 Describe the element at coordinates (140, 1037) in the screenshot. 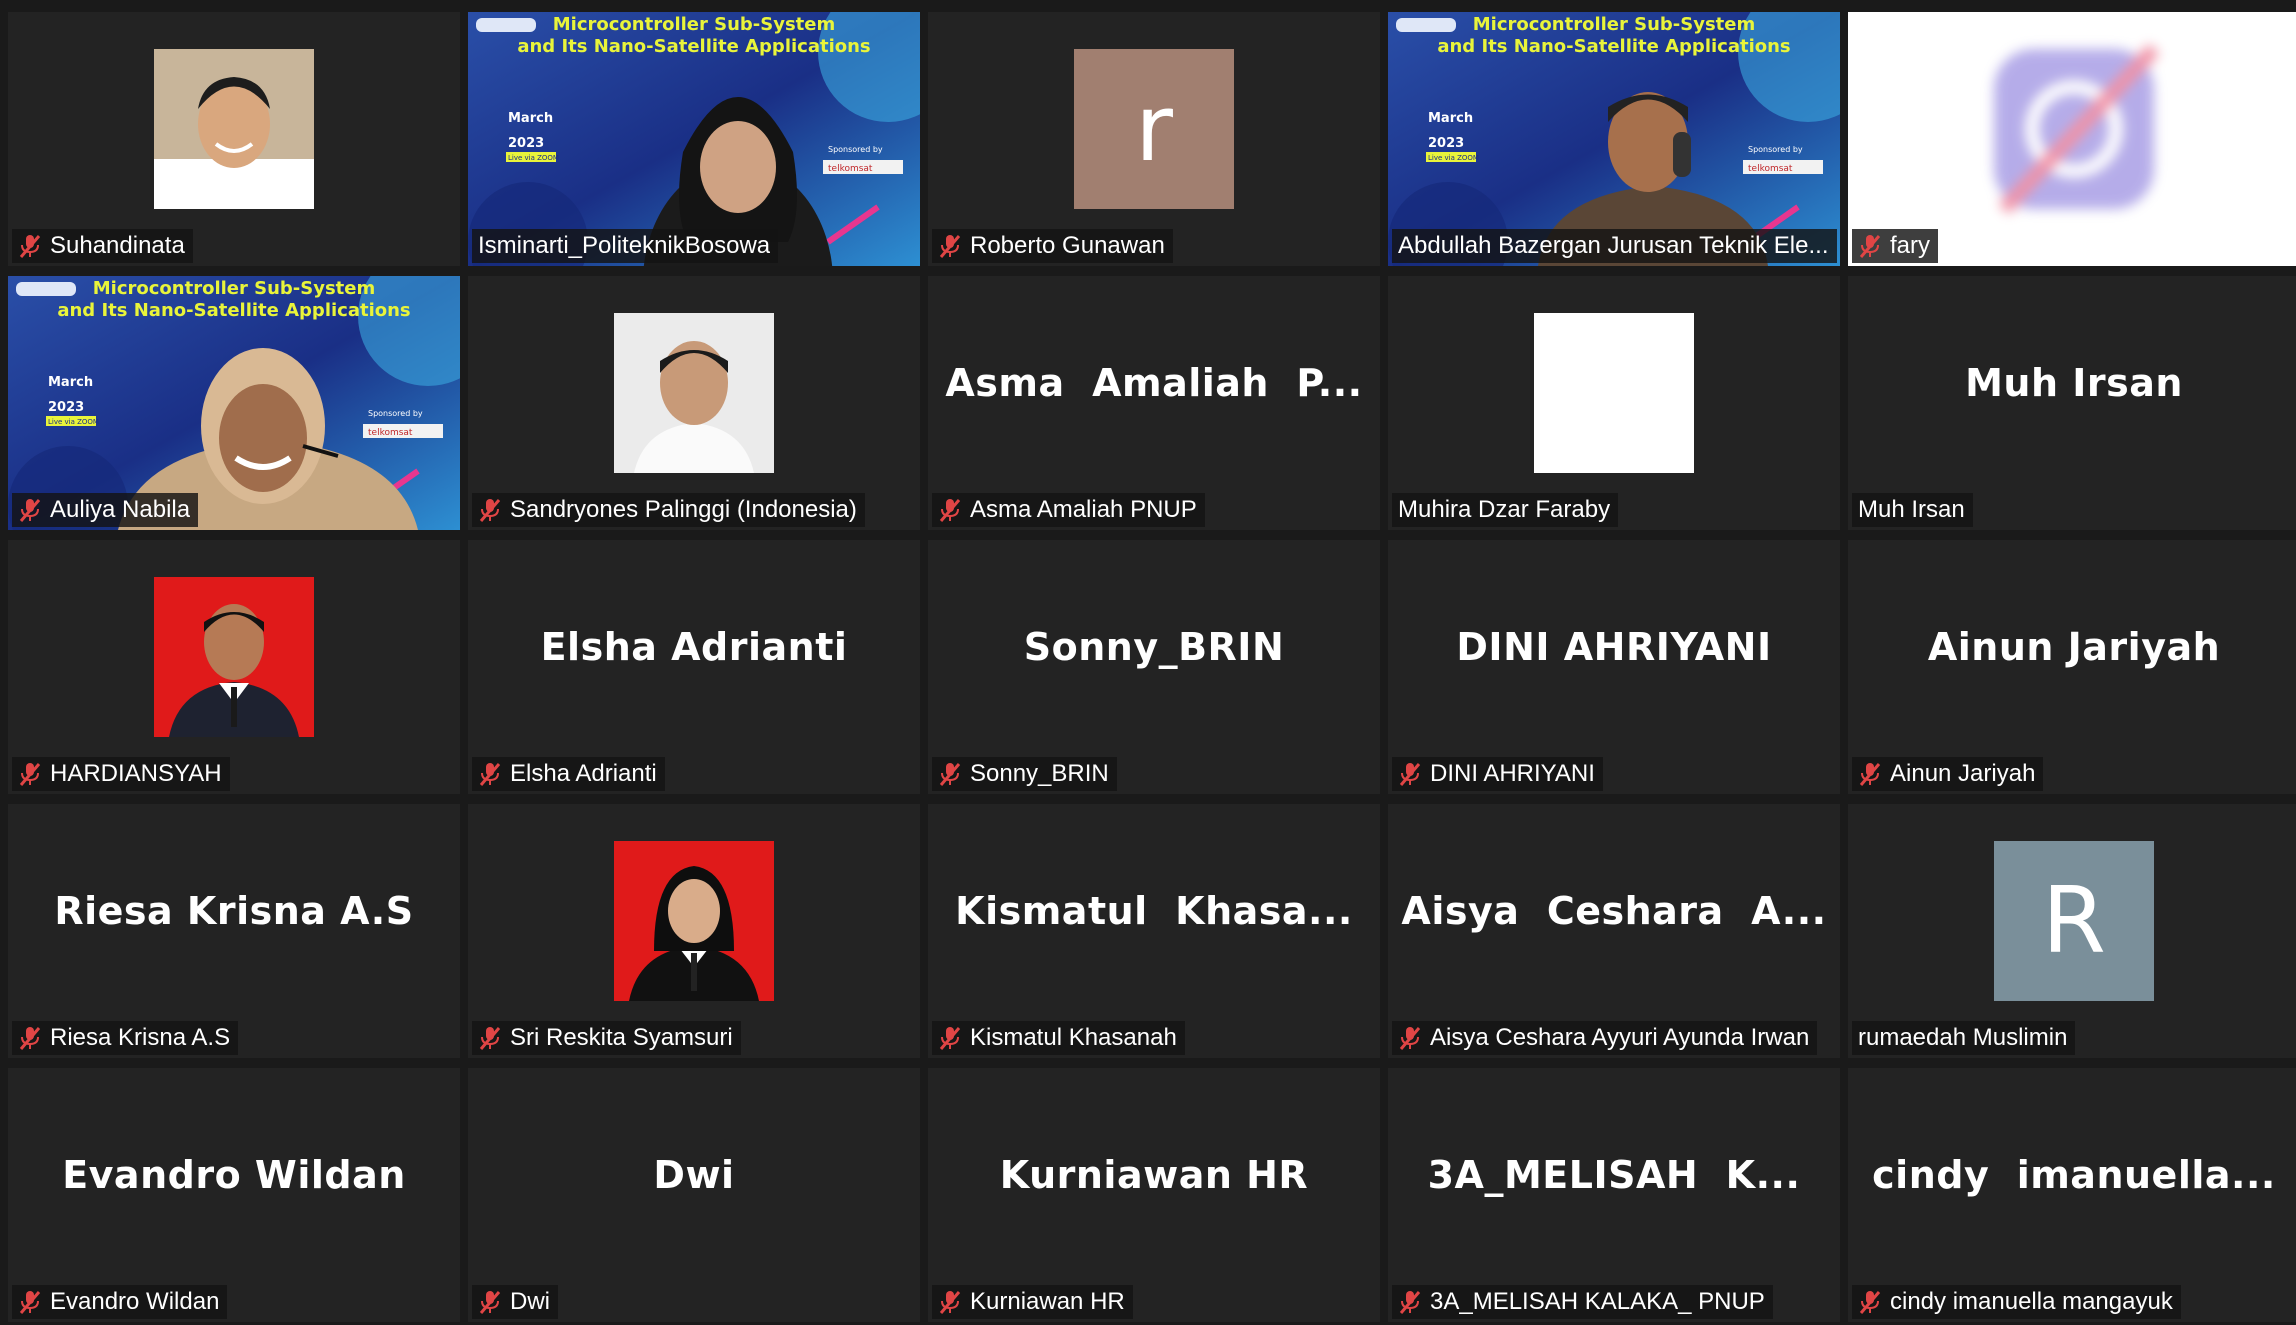

I see `participant-name: Riesa Krisna A.S` at that location.